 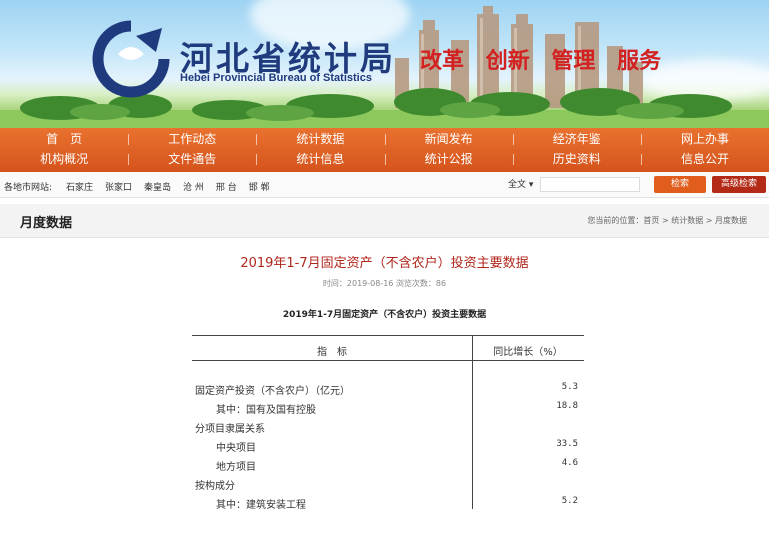 I want to click on nav-history: 历史资料, so click(x=576, y=160).